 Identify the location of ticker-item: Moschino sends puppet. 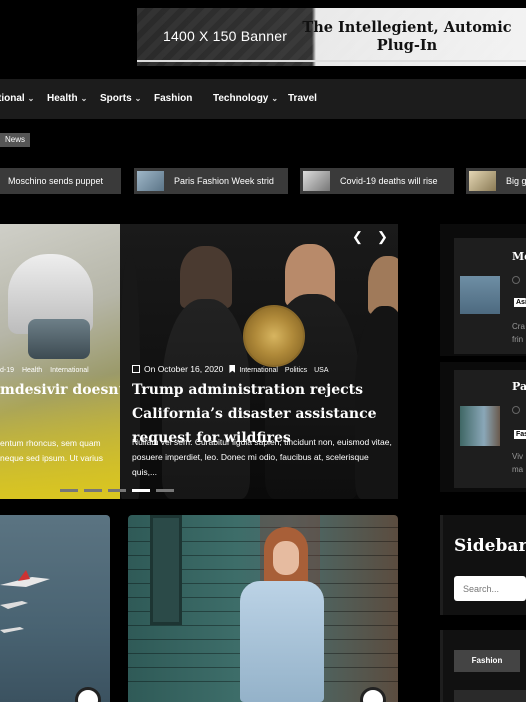
(60, 181).